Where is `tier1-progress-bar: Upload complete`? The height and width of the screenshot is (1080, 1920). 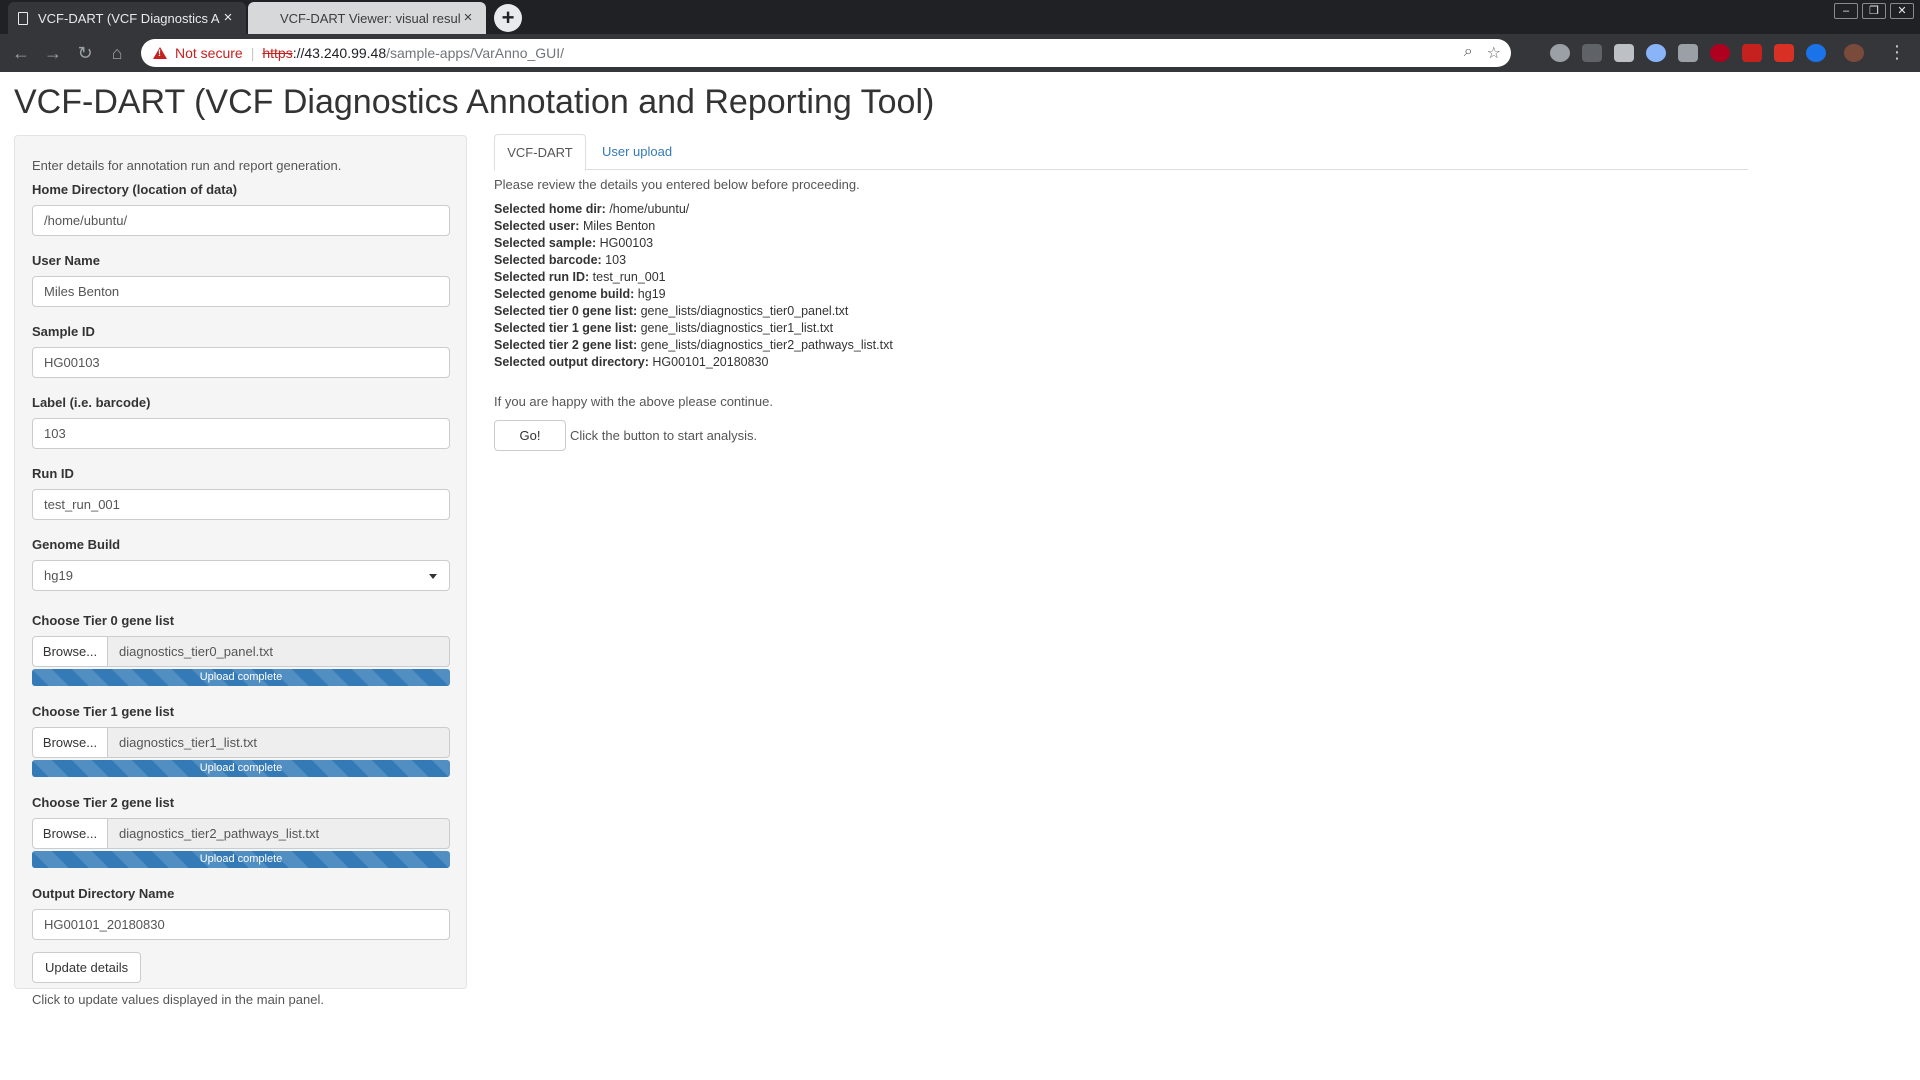
tier1-progress-bar: Upload complete is located at coordinates (241, 768).